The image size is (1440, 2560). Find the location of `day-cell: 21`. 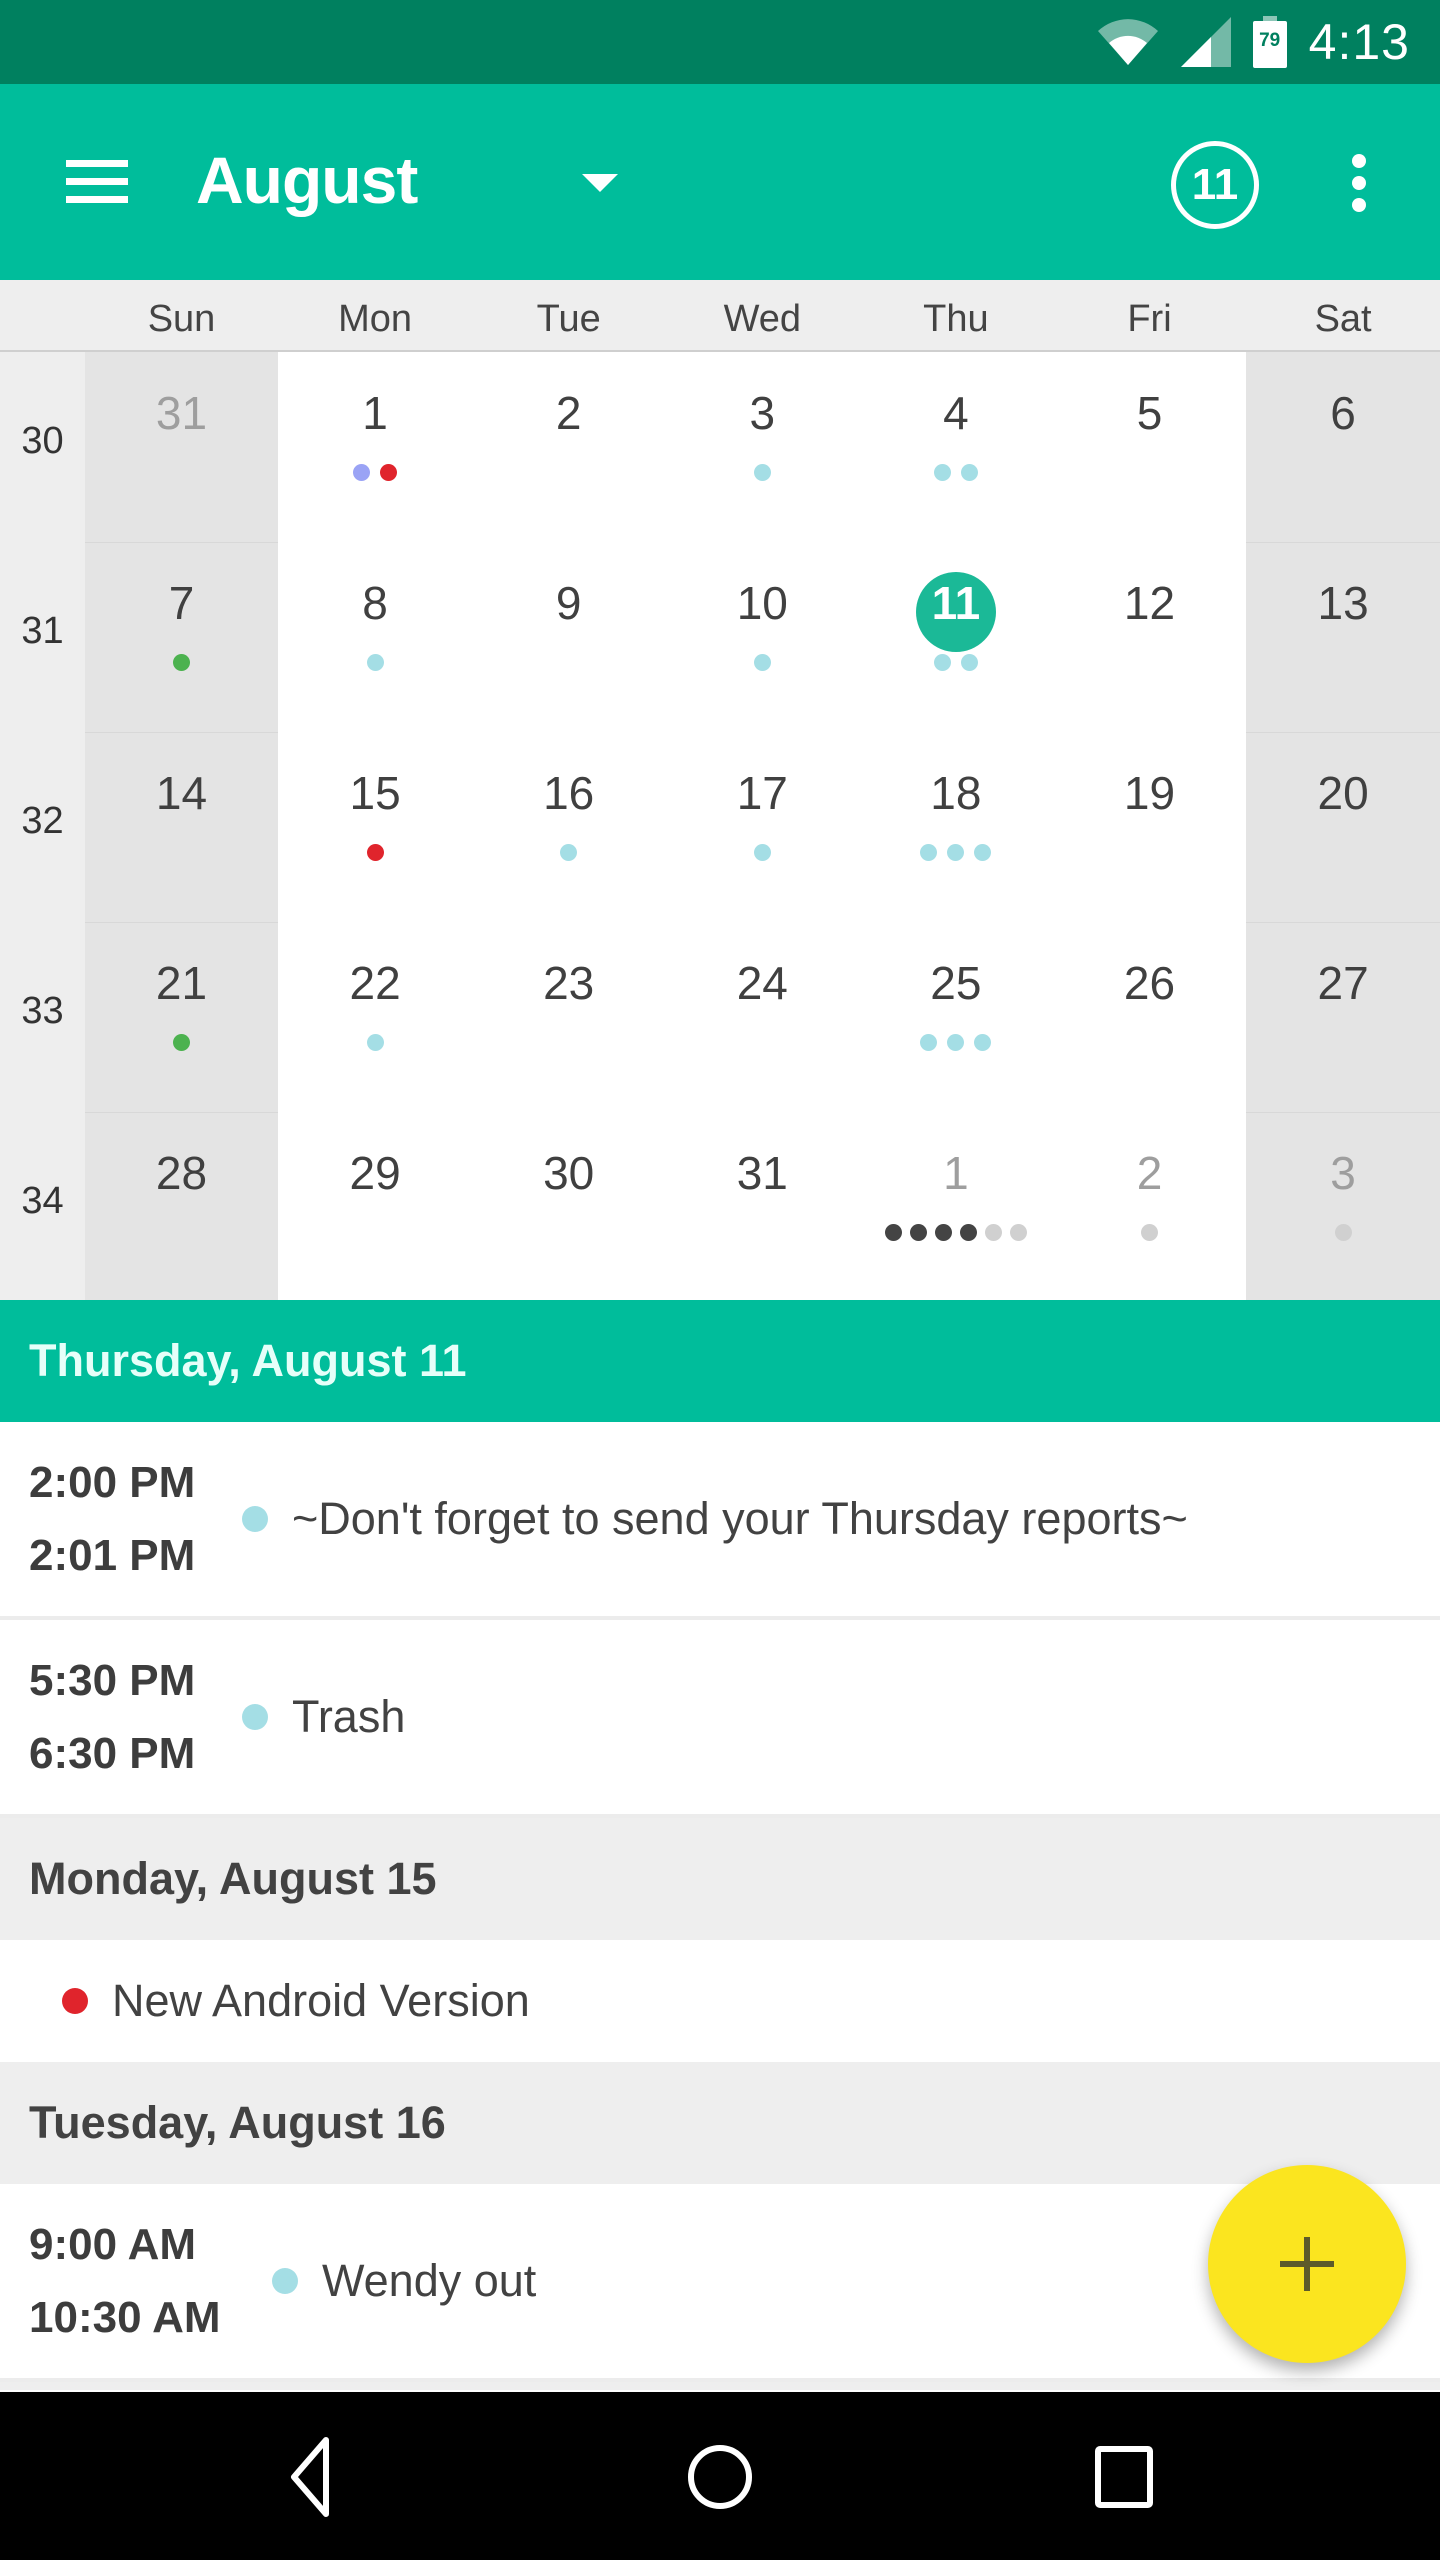

day-cell: 21 is located at coordinates (181, 1017).